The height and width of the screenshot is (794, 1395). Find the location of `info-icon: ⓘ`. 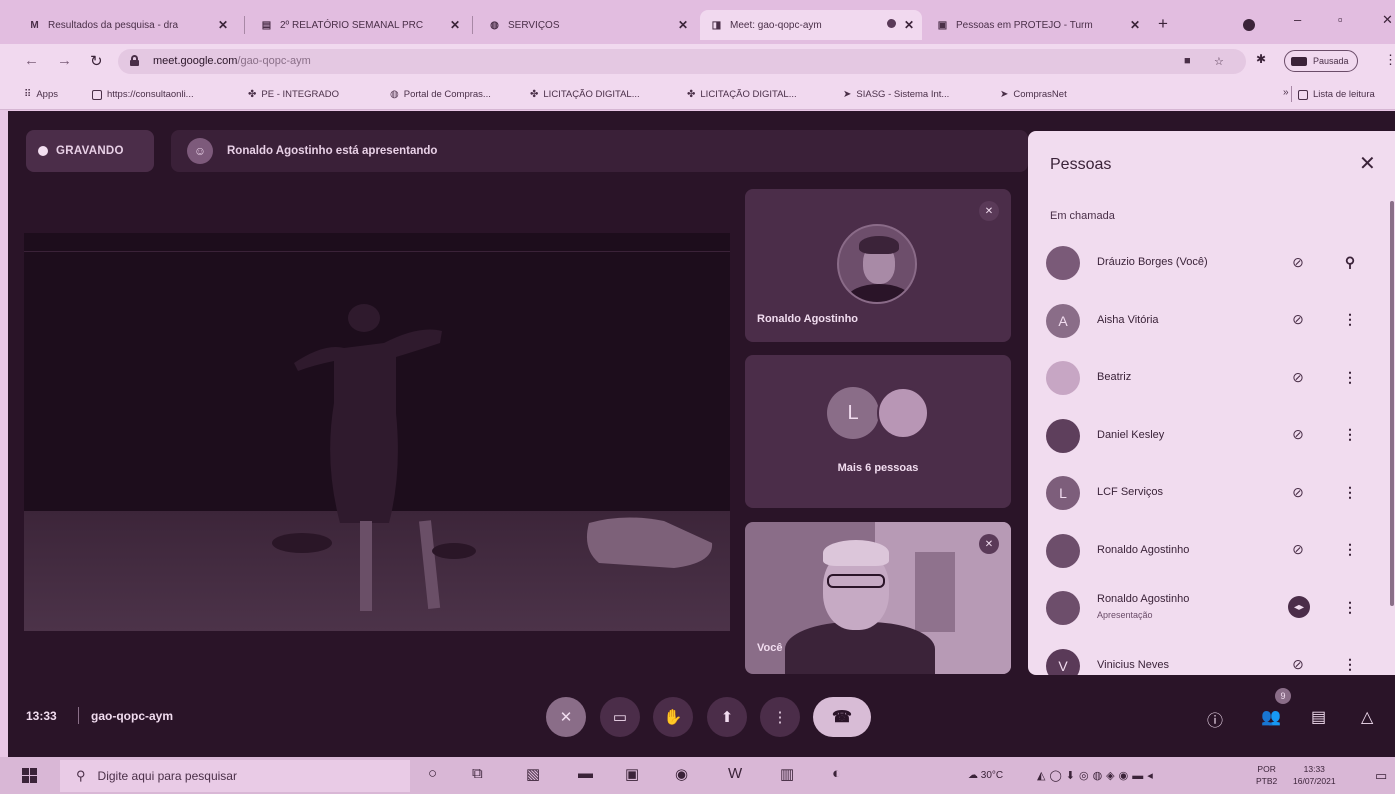

info-icon: ⓘ is located at coordinates (1215, 719).